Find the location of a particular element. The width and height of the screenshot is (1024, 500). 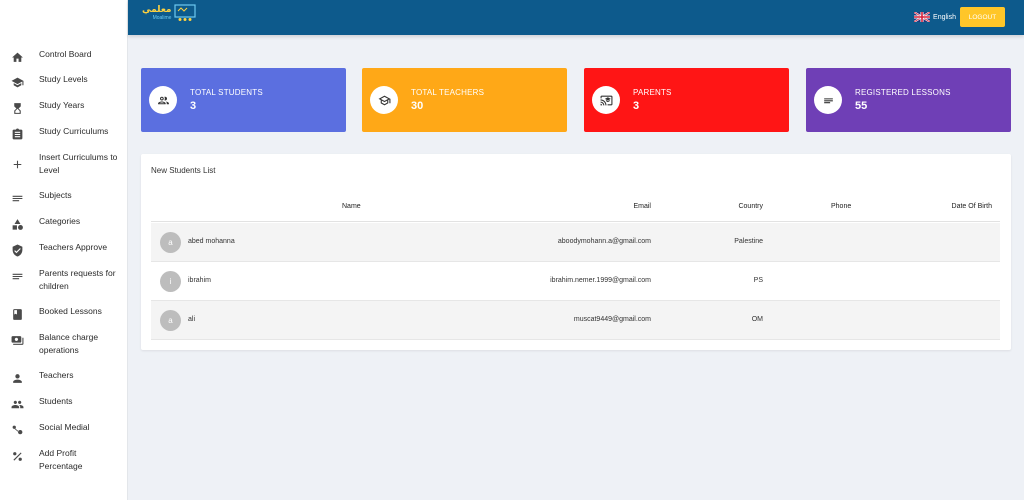

sidebar-item-label: Add Profit Percentage is located at coordinates (61, 459).